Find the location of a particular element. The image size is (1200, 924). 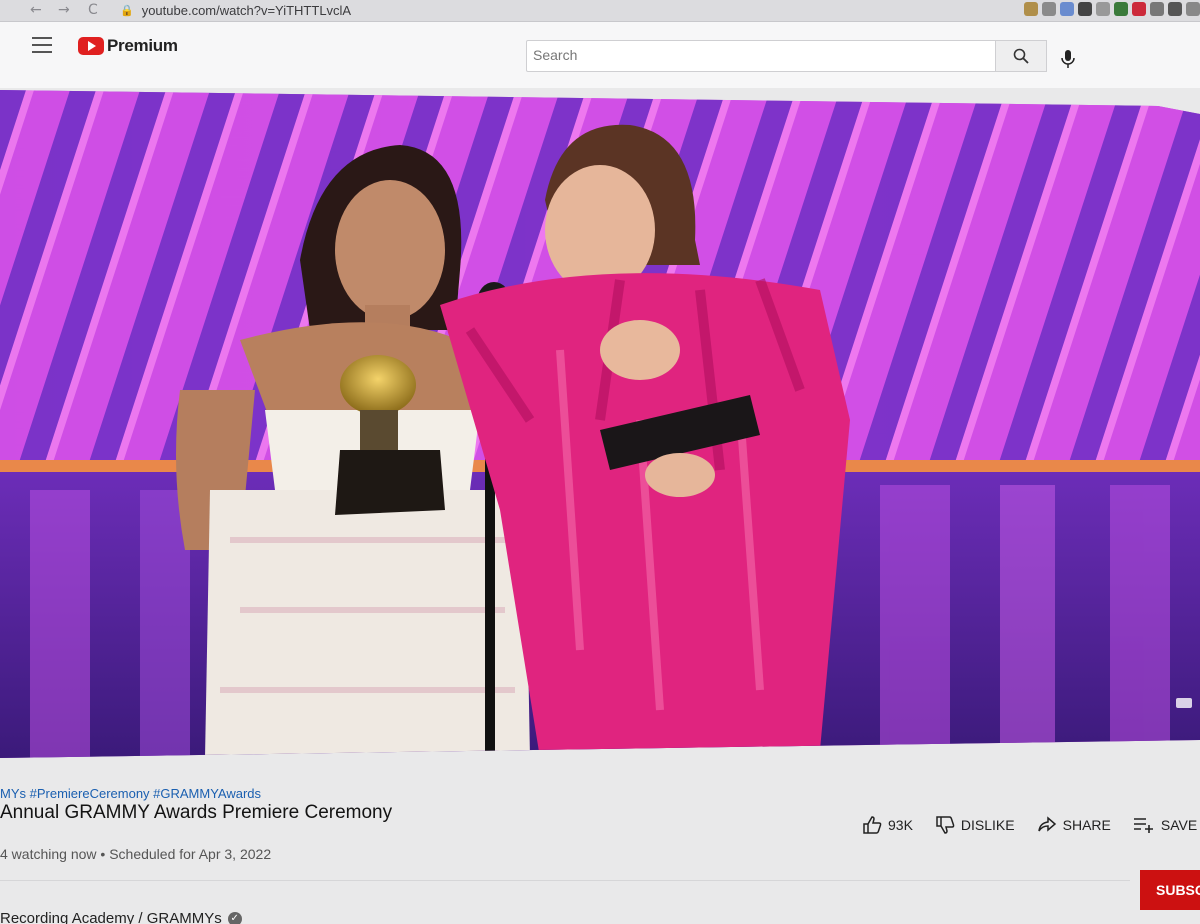

share-button: SHARE is located at coordinates (1074, 825).